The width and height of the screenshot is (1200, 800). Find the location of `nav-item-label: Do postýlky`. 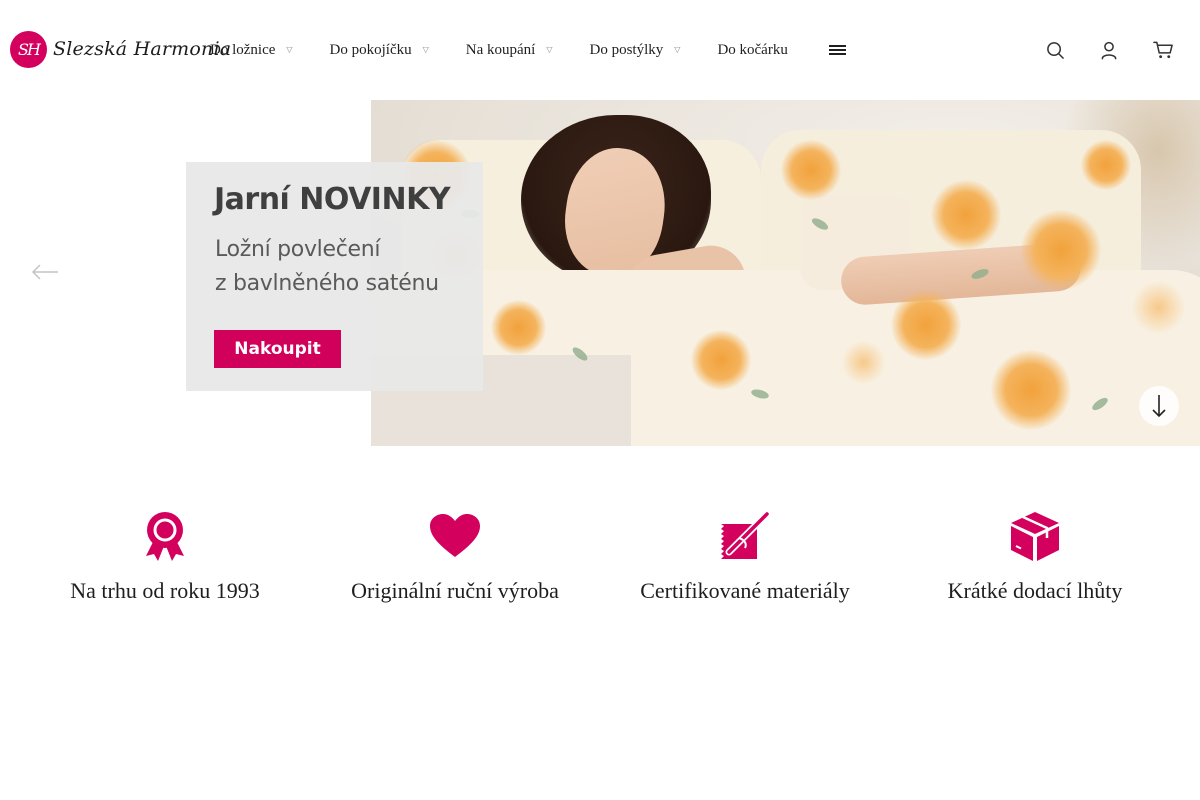

nav-item-label: Do postýlky is located at coordinates (626, 49).